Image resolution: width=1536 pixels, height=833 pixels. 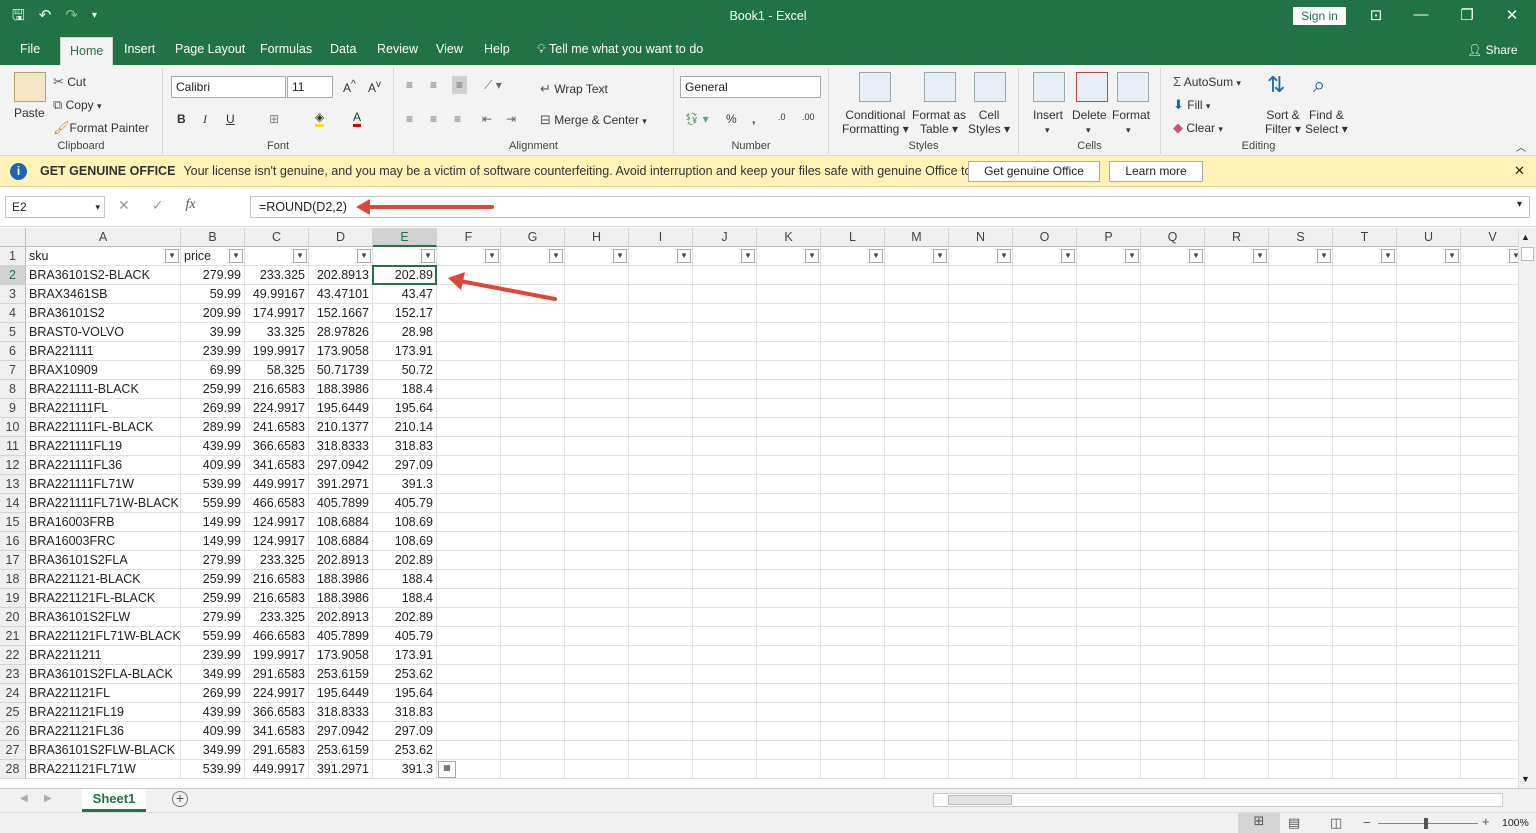 What do you see at coordinates (405, 237) in the screenshot?
I see `column-header-e: E` at bounding box center [405, 237].